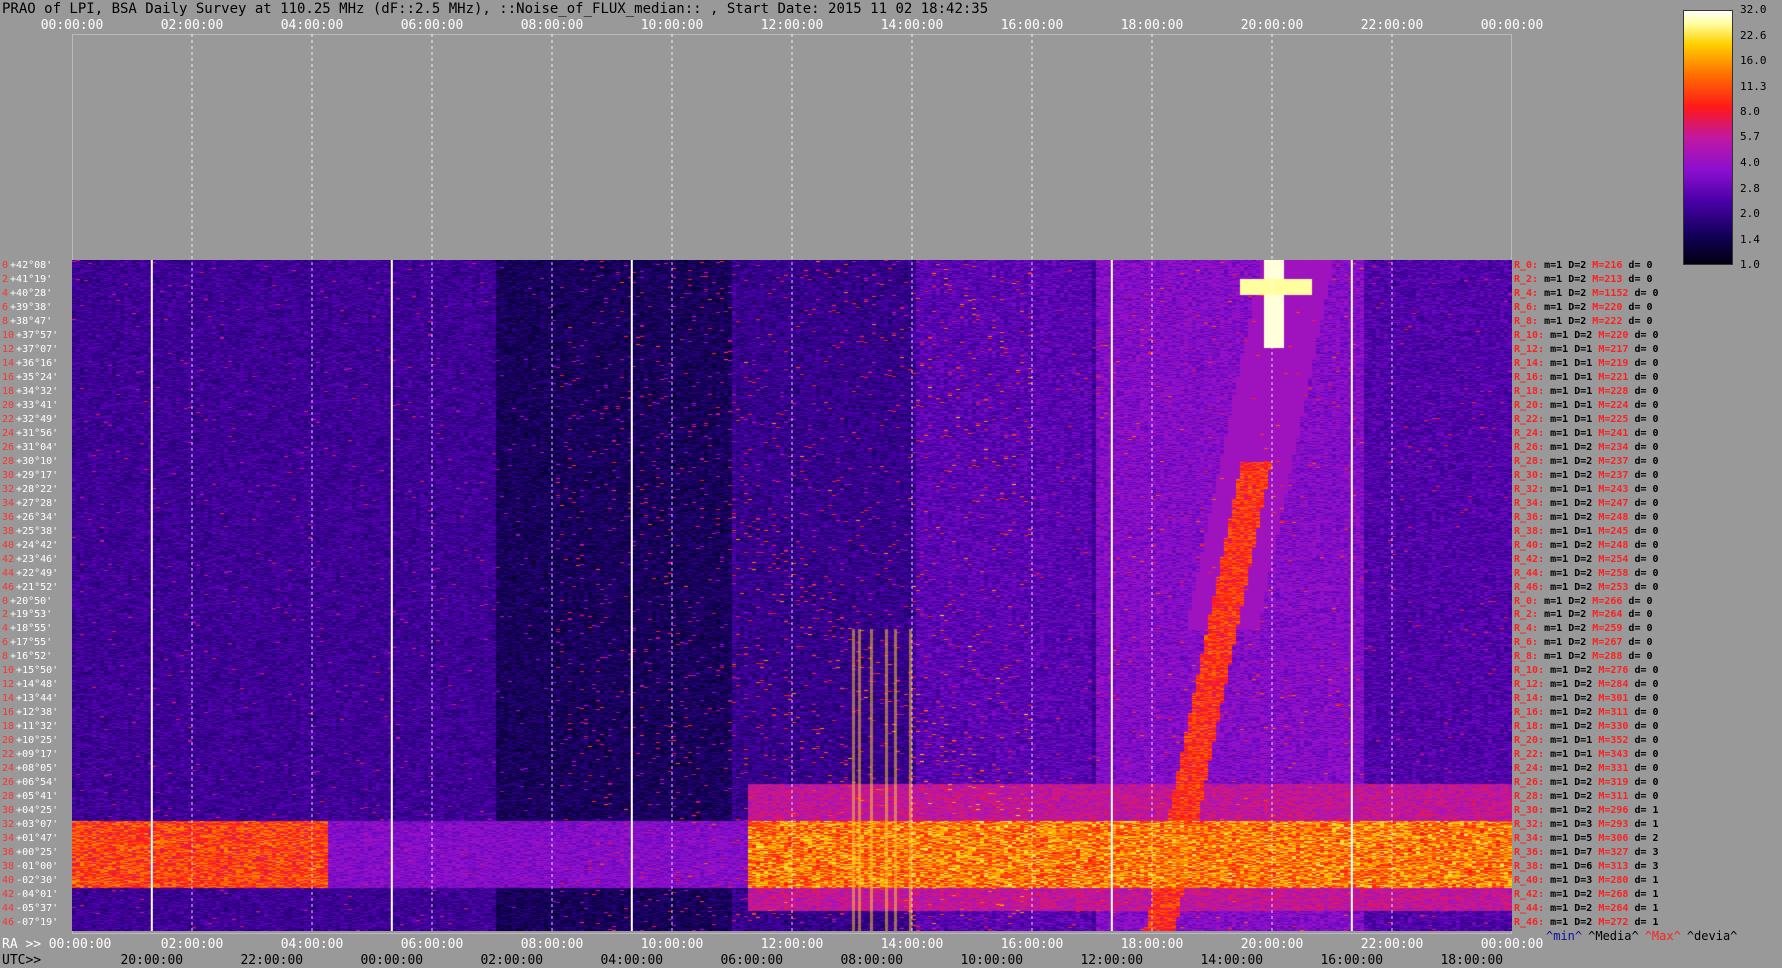  Describe the element at coordinates (1753, 60) in the screenshot. I see `colorbar-tick-label: 16.0` at that location.